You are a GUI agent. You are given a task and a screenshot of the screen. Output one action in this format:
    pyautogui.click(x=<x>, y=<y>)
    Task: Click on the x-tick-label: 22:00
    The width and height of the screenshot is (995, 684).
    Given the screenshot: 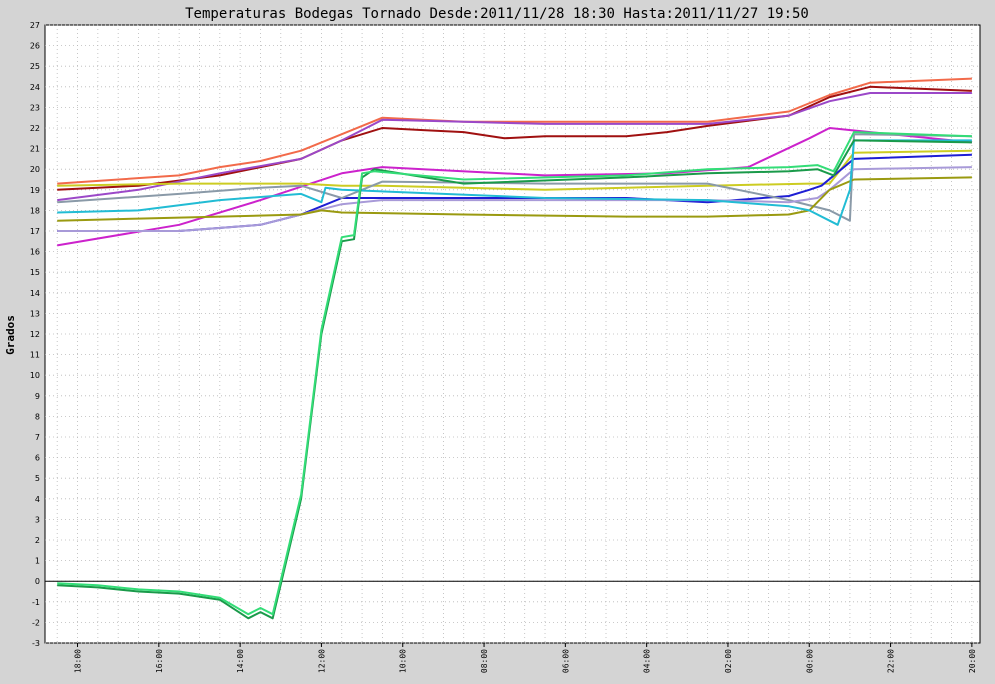 What is the action you would take?
    pyautogui.click(x=891, y=661)
    